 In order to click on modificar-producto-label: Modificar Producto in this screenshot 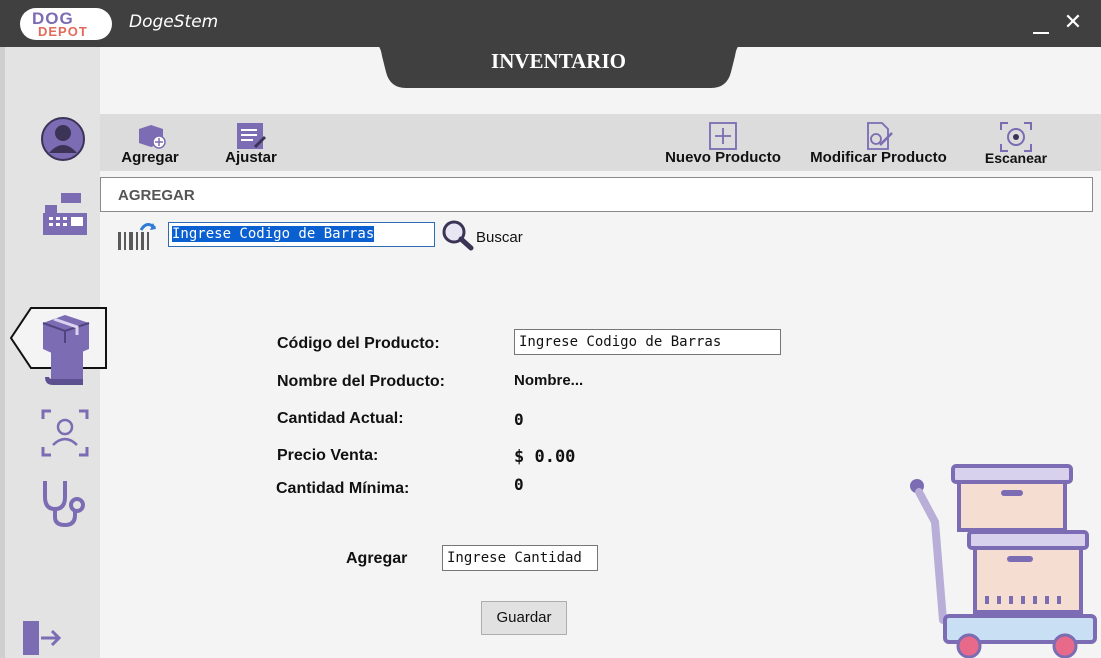, I will do `click(878, 157)`.